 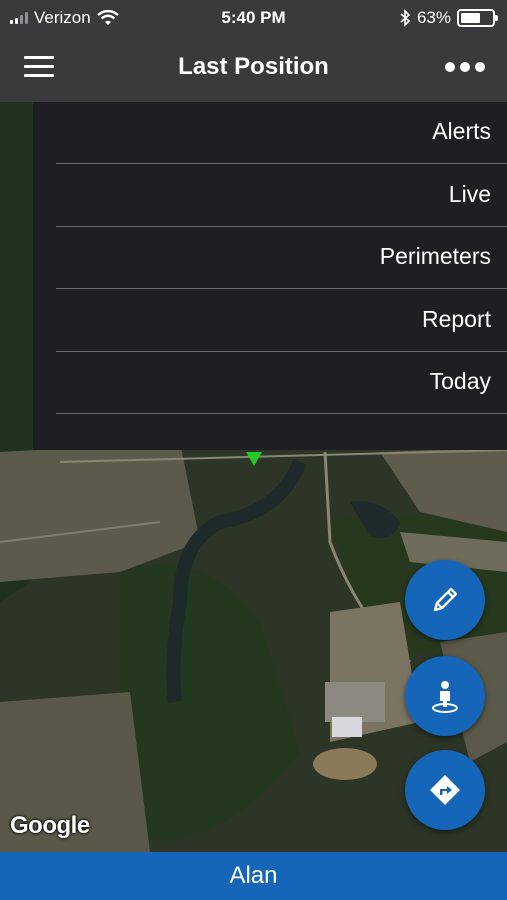 What do you see at coordinates (460, 381) in the screenshot?
I see `menu-item-label: Today` at bounding box center [460, 381].